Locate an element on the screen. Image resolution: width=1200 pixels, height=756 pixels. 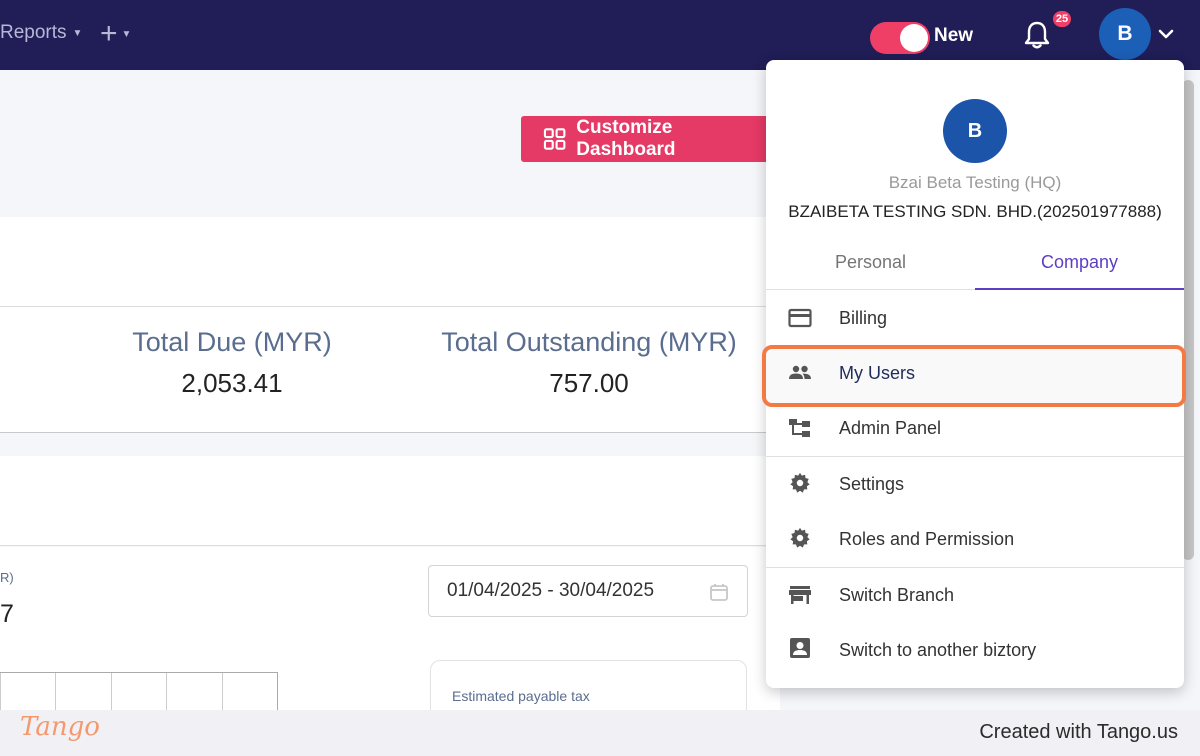
menu-item-roles-permission: Roles and Permission is located at coordinates (975, 539).